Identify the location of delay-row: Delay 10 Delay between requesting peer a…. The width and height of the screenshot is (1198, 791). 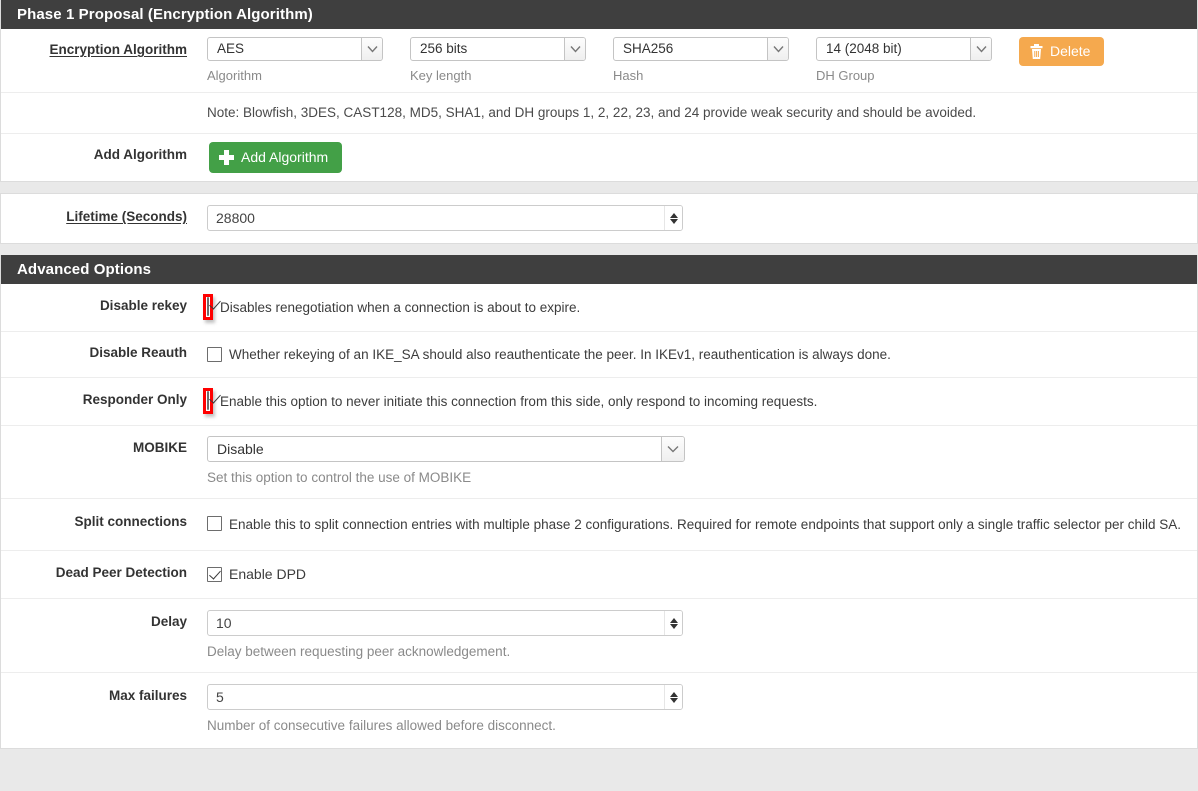
(599, 636).